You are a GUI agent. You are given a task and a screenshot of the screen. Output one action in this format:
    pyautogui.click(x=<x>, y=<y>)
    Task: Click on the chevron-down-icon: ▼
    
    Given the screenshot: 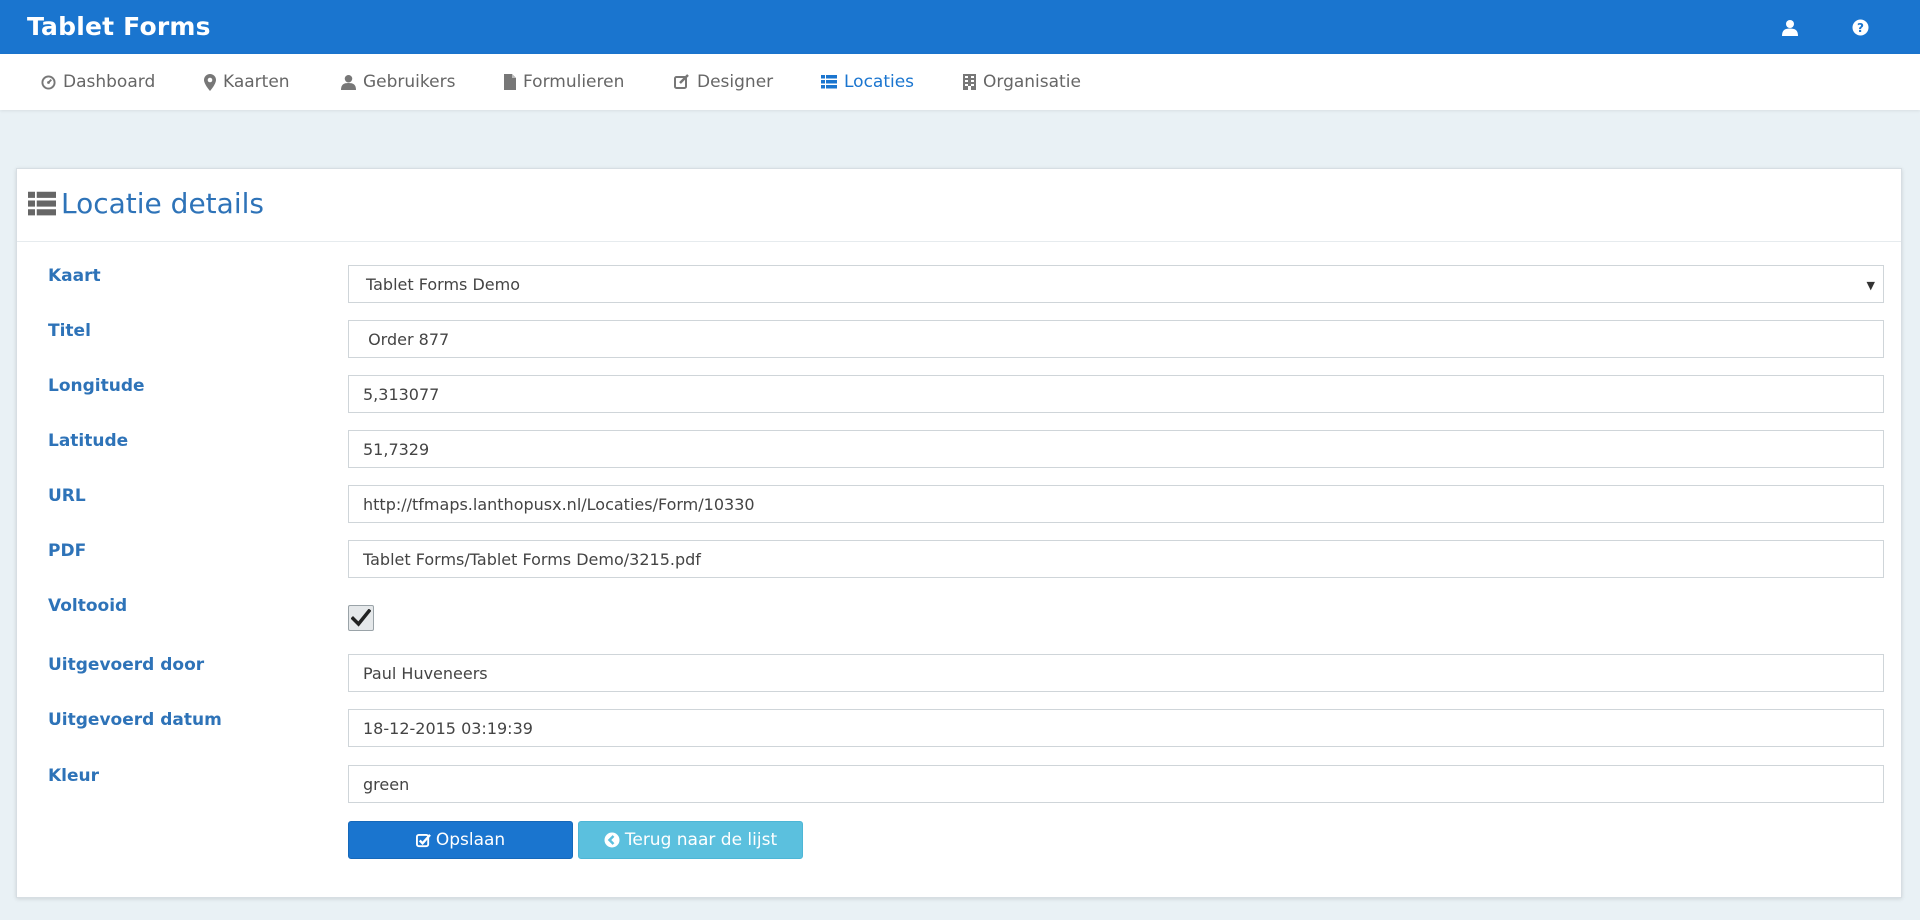 What is the action you would take?
    pyautogui.click(x=1870, y=285)
    